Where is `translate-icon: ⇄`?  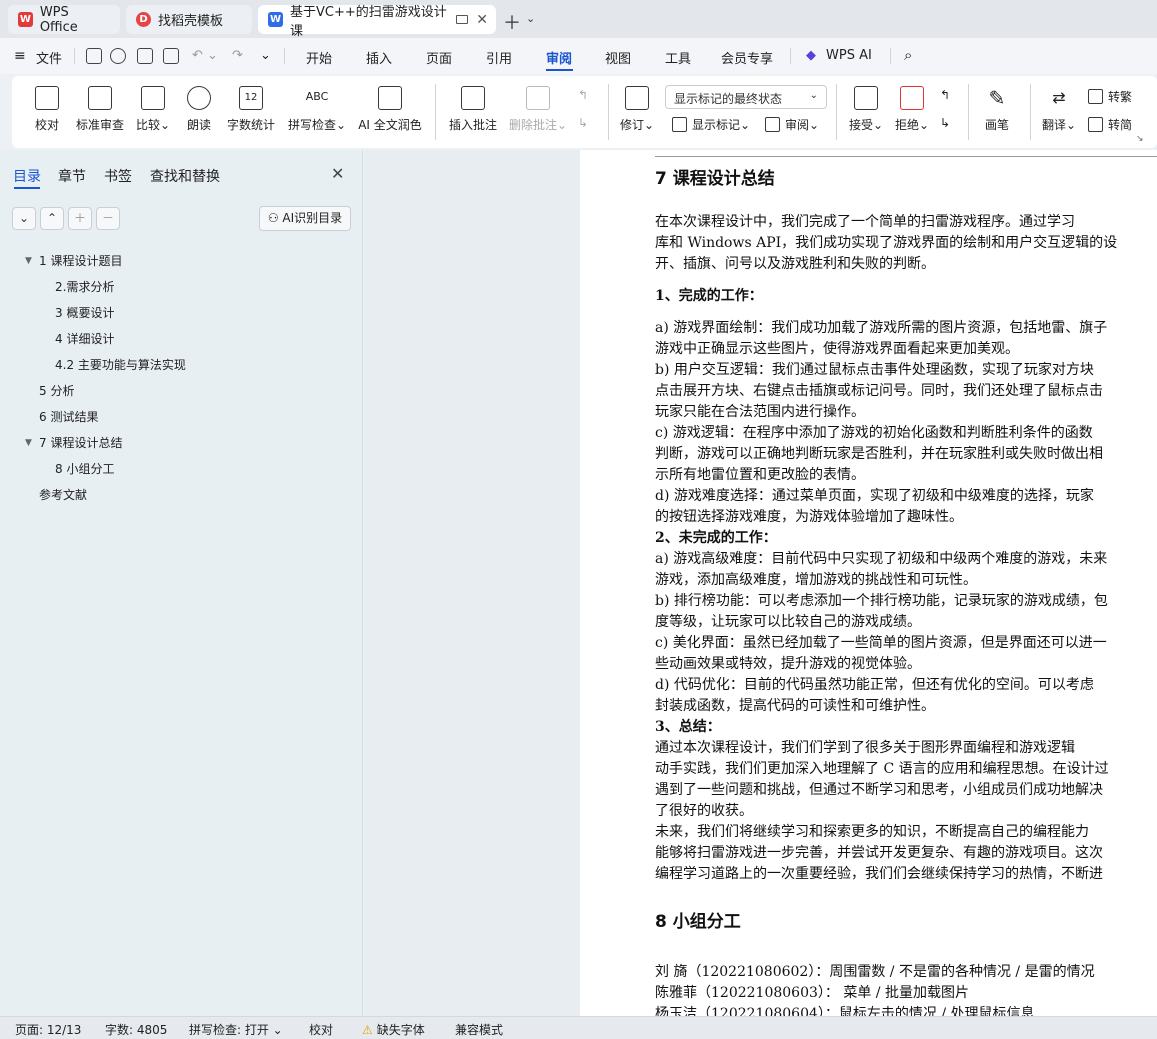 translate-icon: ⇄ is located at coordinates (1059, 97).